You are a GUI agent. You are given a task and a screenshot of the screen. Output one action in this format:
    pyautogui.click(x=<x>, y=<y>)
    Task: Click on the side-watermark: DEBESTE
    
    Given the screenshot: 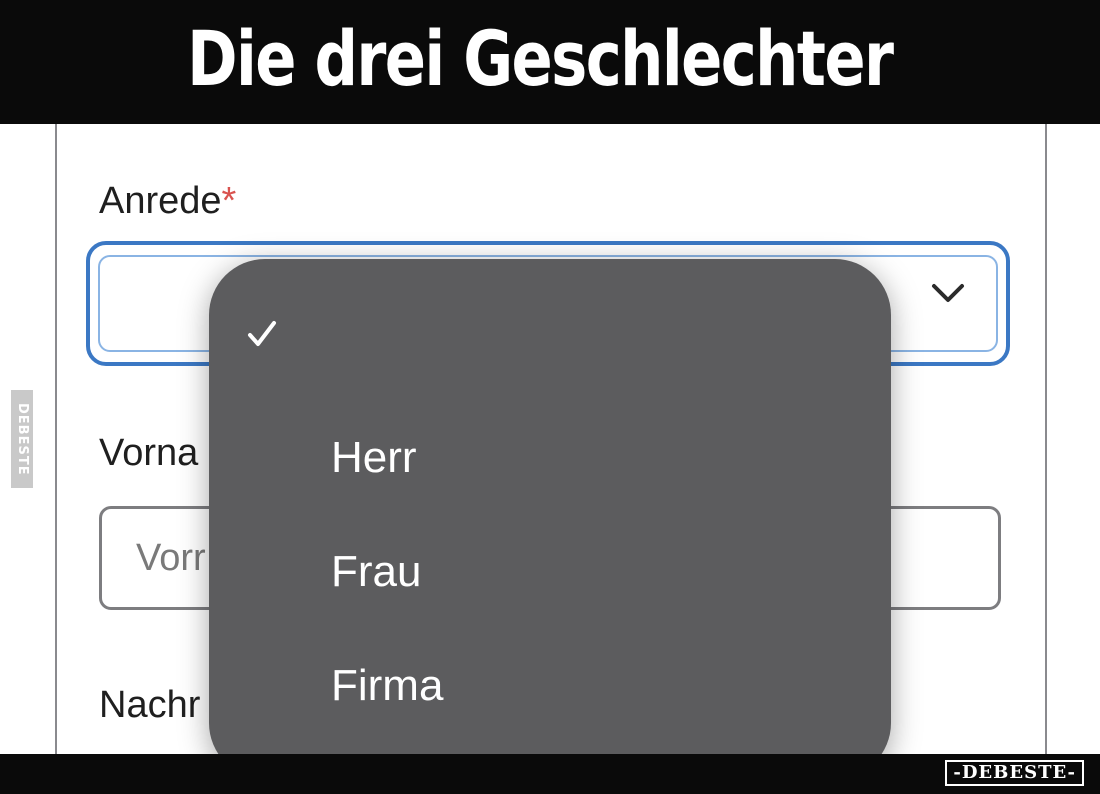 What is the action you would take?
    pyautogui.click(x=22, y=439)
    